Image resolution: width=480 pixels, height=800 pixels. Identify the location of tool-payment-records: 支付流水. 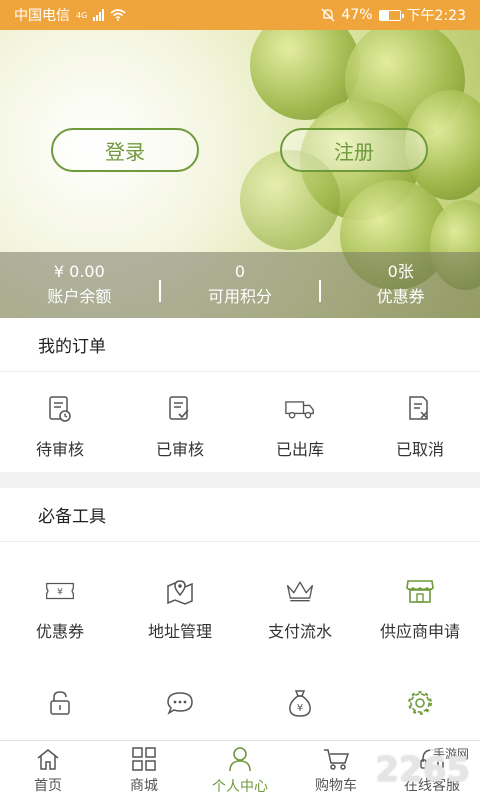
(300, 609).